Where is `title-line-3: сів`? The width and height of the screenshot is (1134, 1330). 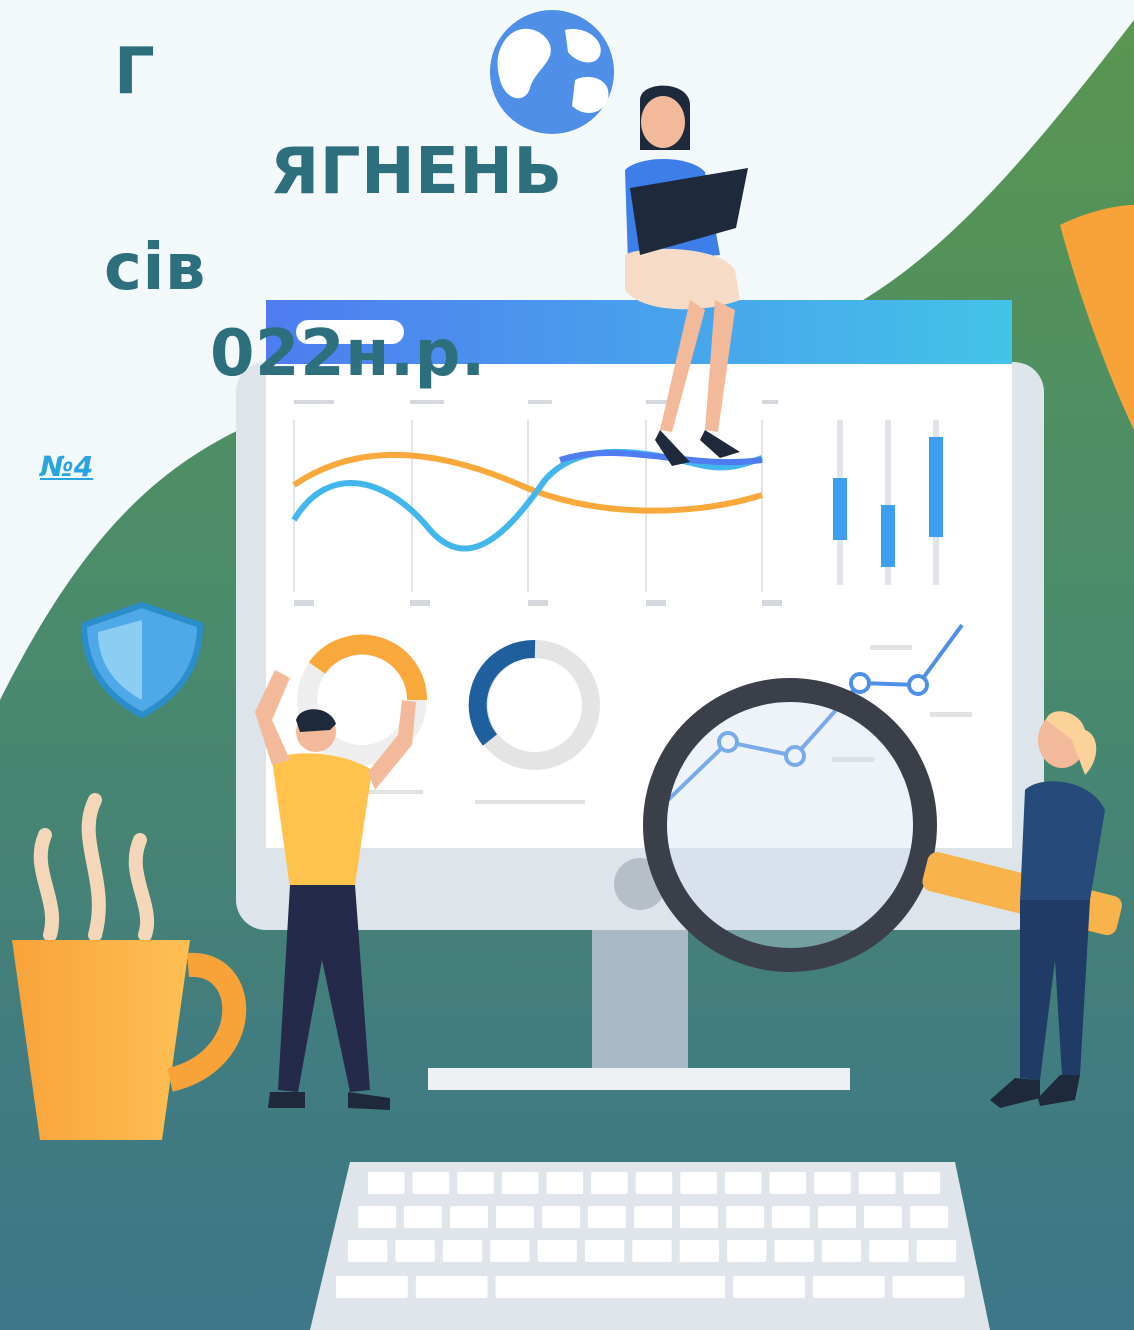
title-line-3: сів is located at coordinates (155, 268).